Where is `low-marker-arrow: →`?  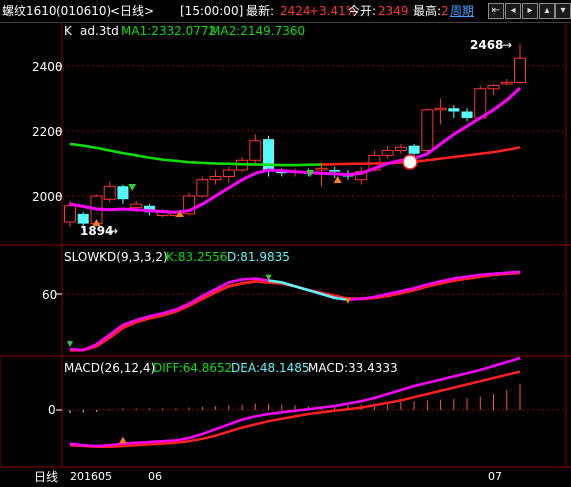 low-marker-arrow: → is located at coordinates (113, 231).